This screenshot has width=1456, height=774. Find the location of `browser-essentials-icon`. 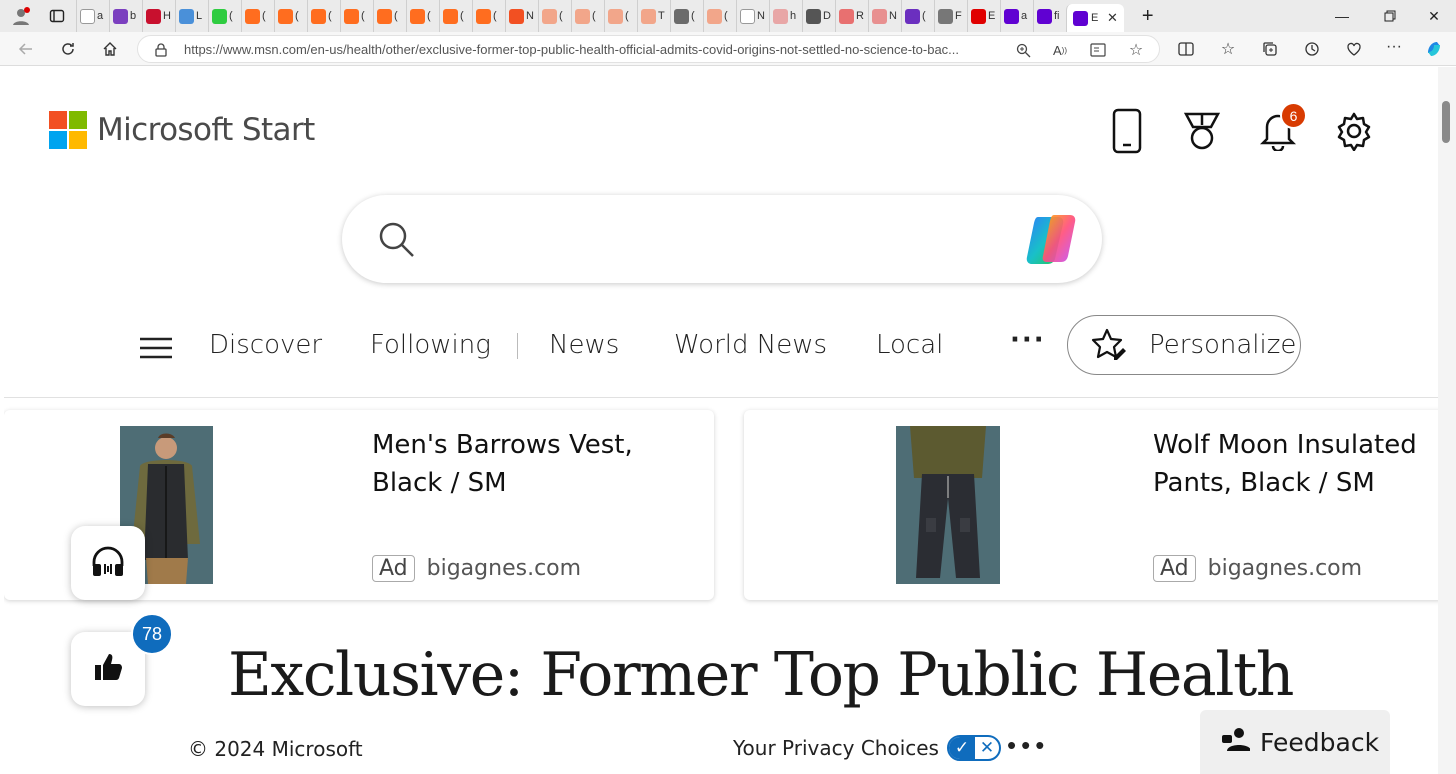

browser-essentials-icon is located at coordinates (1354, 49).